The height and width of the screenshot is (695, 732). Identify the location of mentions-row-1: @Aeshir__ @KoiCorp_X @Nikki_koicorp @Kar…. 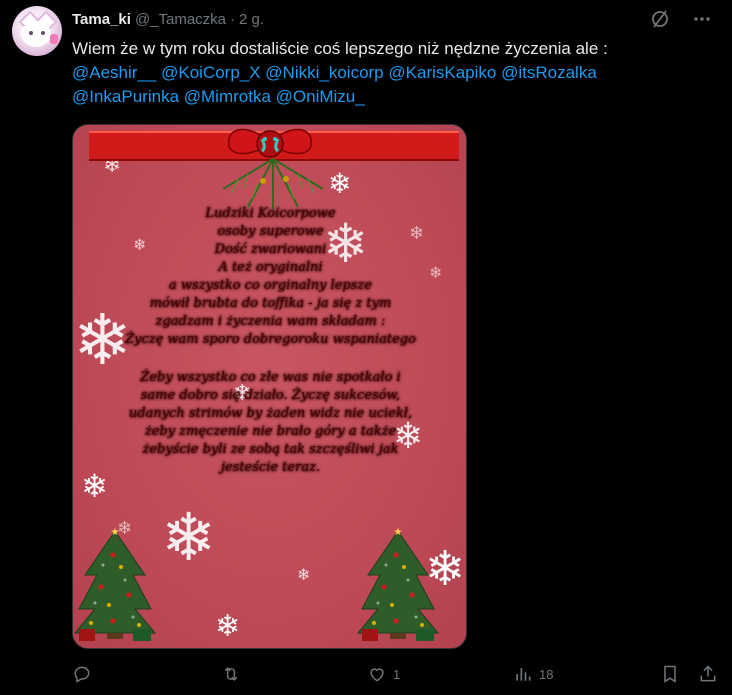
(392, 73).